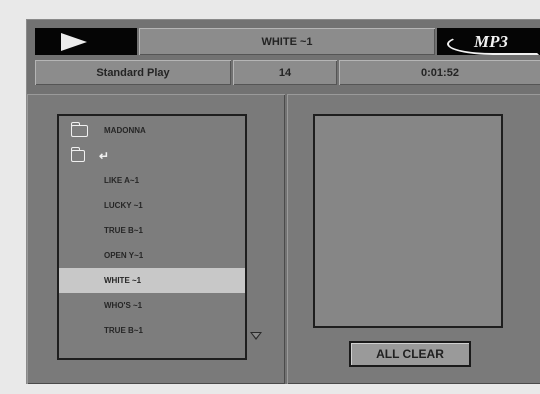 The height and width of the screenshot is (394, 540). Describe the element at coordinates (152, 305) in the screenshot. I see `list-item: WHO'S ~1` at that location.